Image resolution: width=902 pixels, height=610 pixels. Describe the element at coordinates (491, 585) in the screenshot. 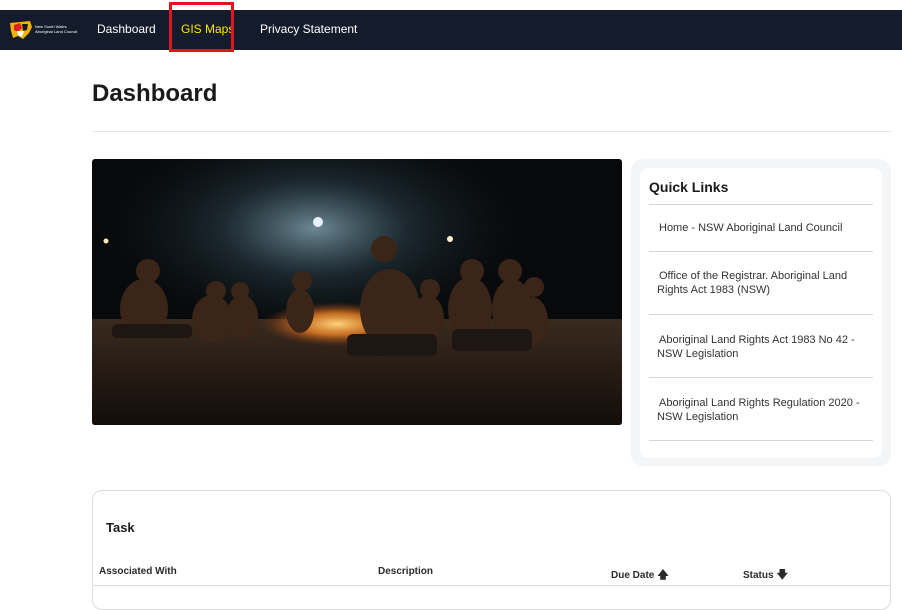

I see `table-header-divider` at that location.